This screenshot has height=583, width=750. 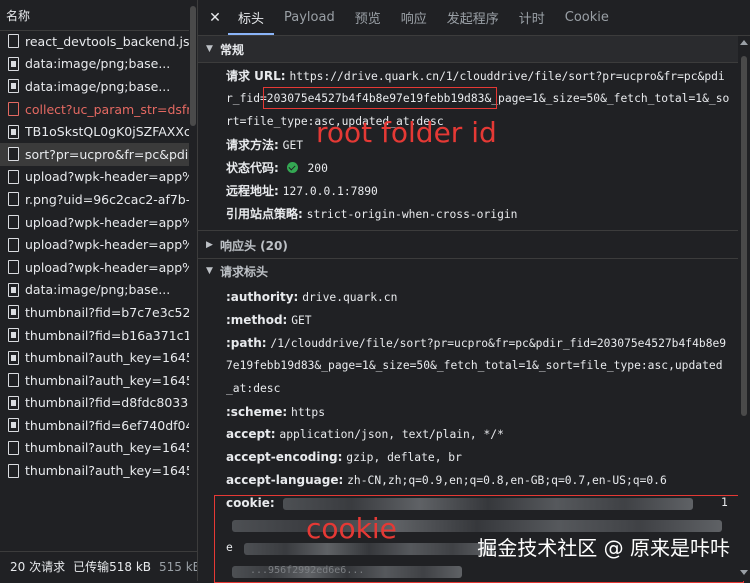 I want to click on remote-address-row: 远程地址: 127.0.0.1:7890, so click(x=302, y=191).